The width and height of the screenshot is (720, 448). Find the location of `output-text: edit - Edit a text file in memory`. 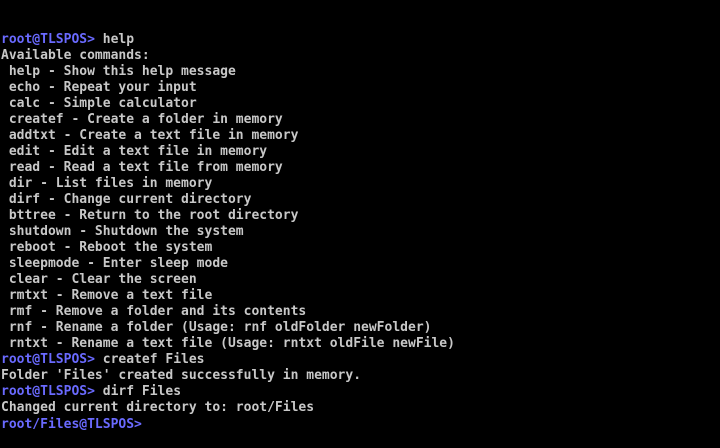

output-text: edit - Edit a text file in memory is located at coordinates (134, 151).